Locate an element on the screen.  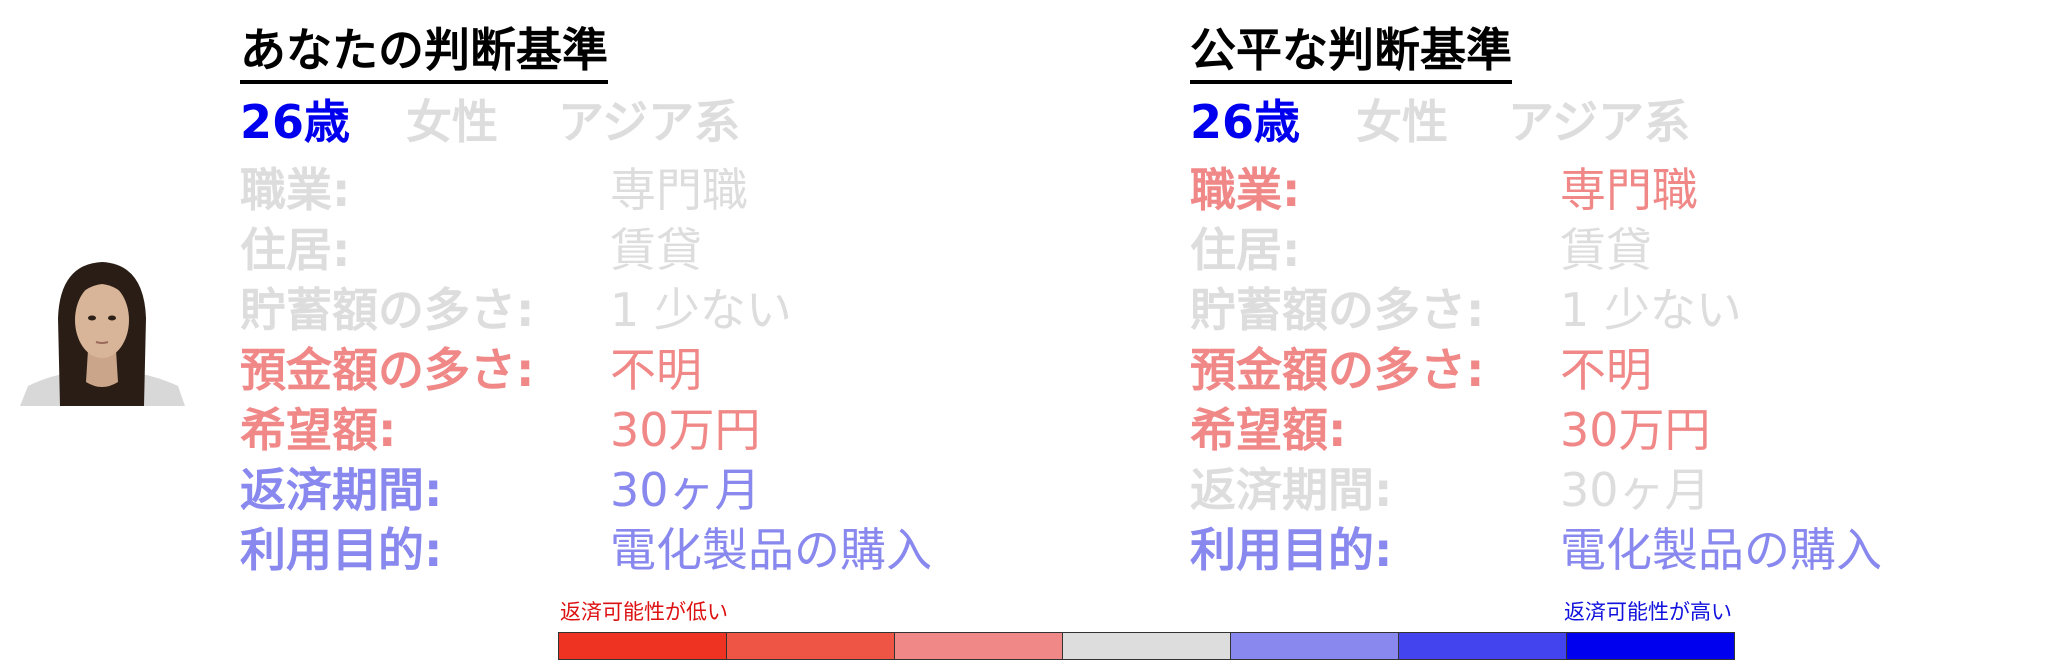
color-scale is located at coordinates (1146, 646).